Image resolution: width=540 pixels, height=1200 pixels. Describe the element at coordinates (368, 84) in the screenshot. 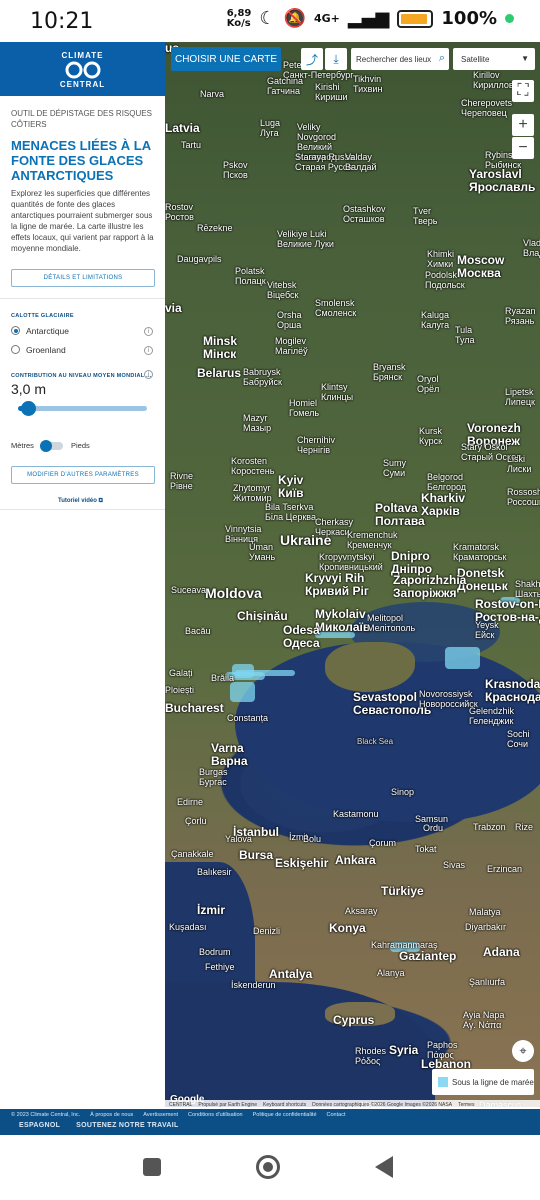

I see `map-place-label: Tikhvin Тихвин` at that location.